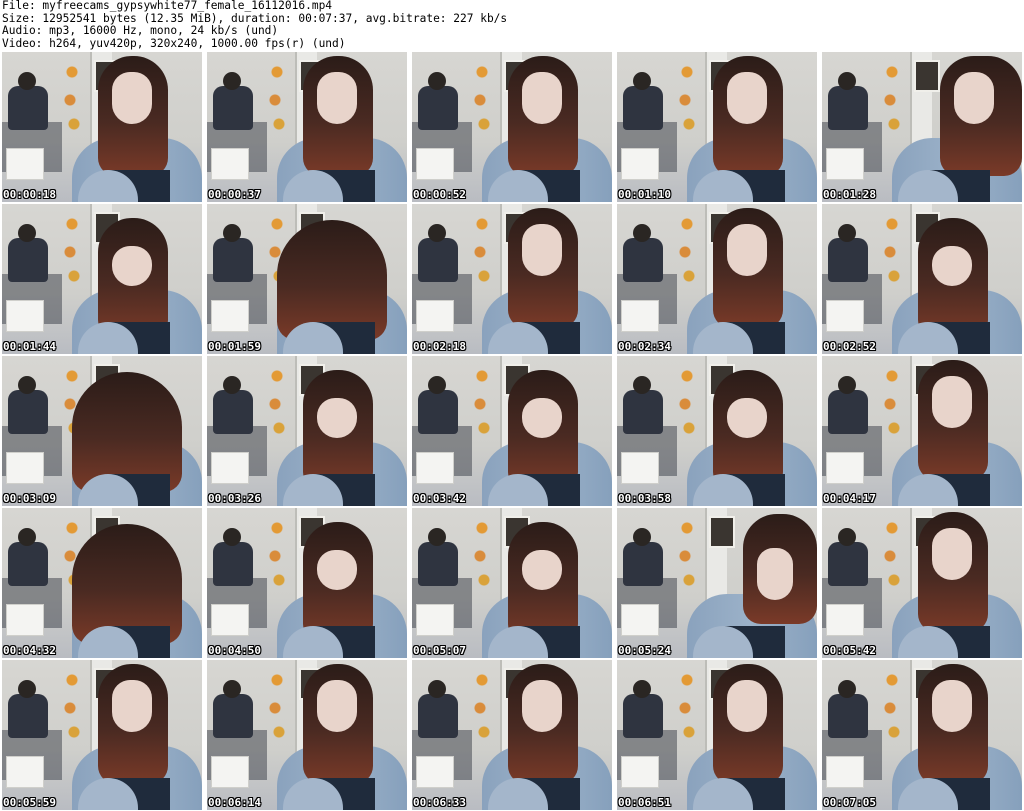  Describe the element at coordinates (644, 194) in the screenshot. I see `thumbnail-timestamp: 00:01:10` at that location.